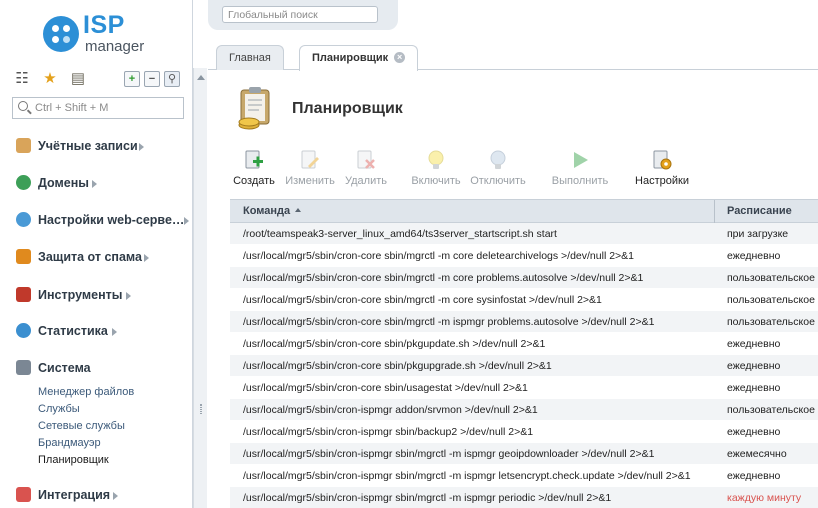  I want to click on sidebar-search, so click(98, 108).